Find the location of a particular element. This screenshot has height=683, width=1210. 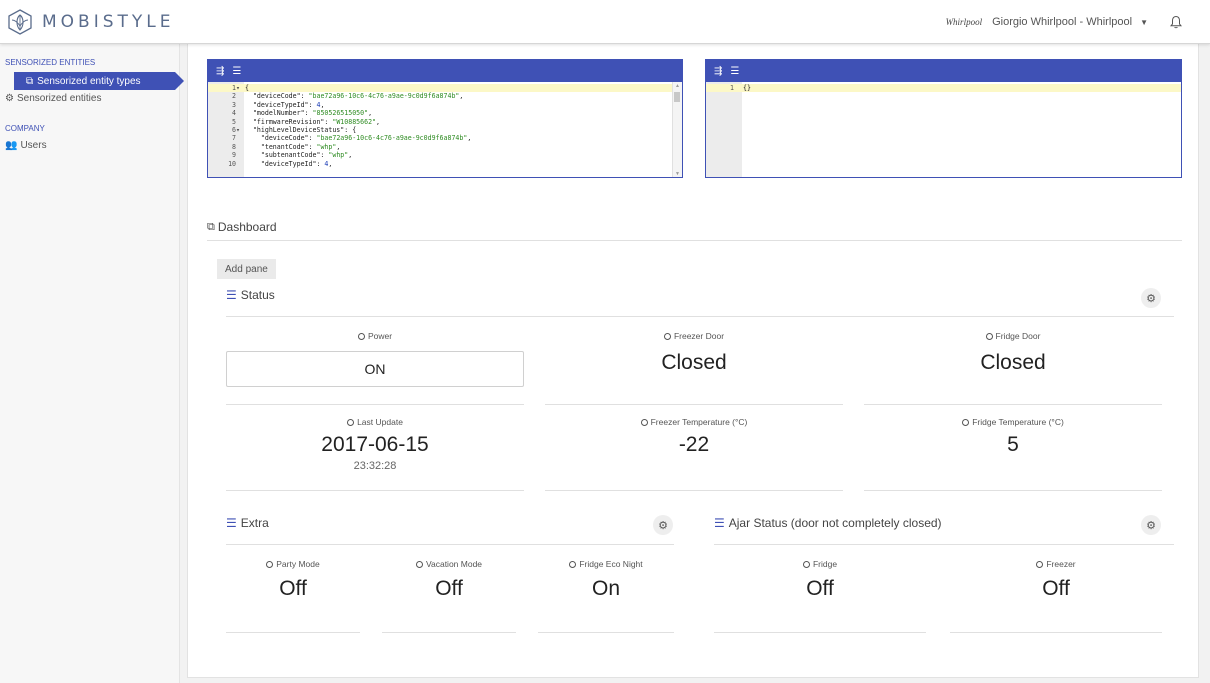

line-number: 7 is located at coordinates (236, 138).